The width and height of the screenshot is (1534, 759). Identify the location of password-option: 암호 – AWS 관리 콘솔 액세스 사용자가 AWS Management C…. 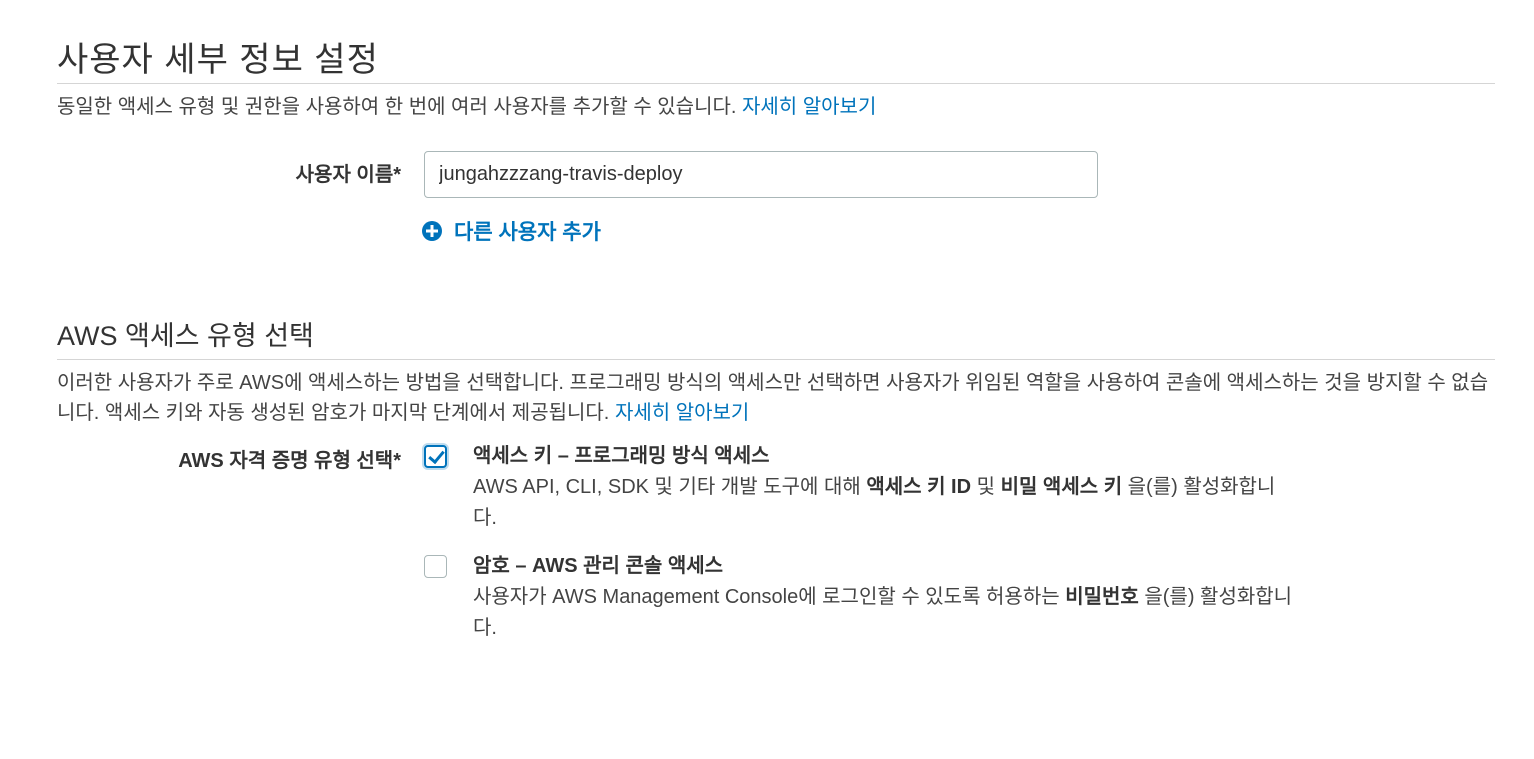
(883, 598).